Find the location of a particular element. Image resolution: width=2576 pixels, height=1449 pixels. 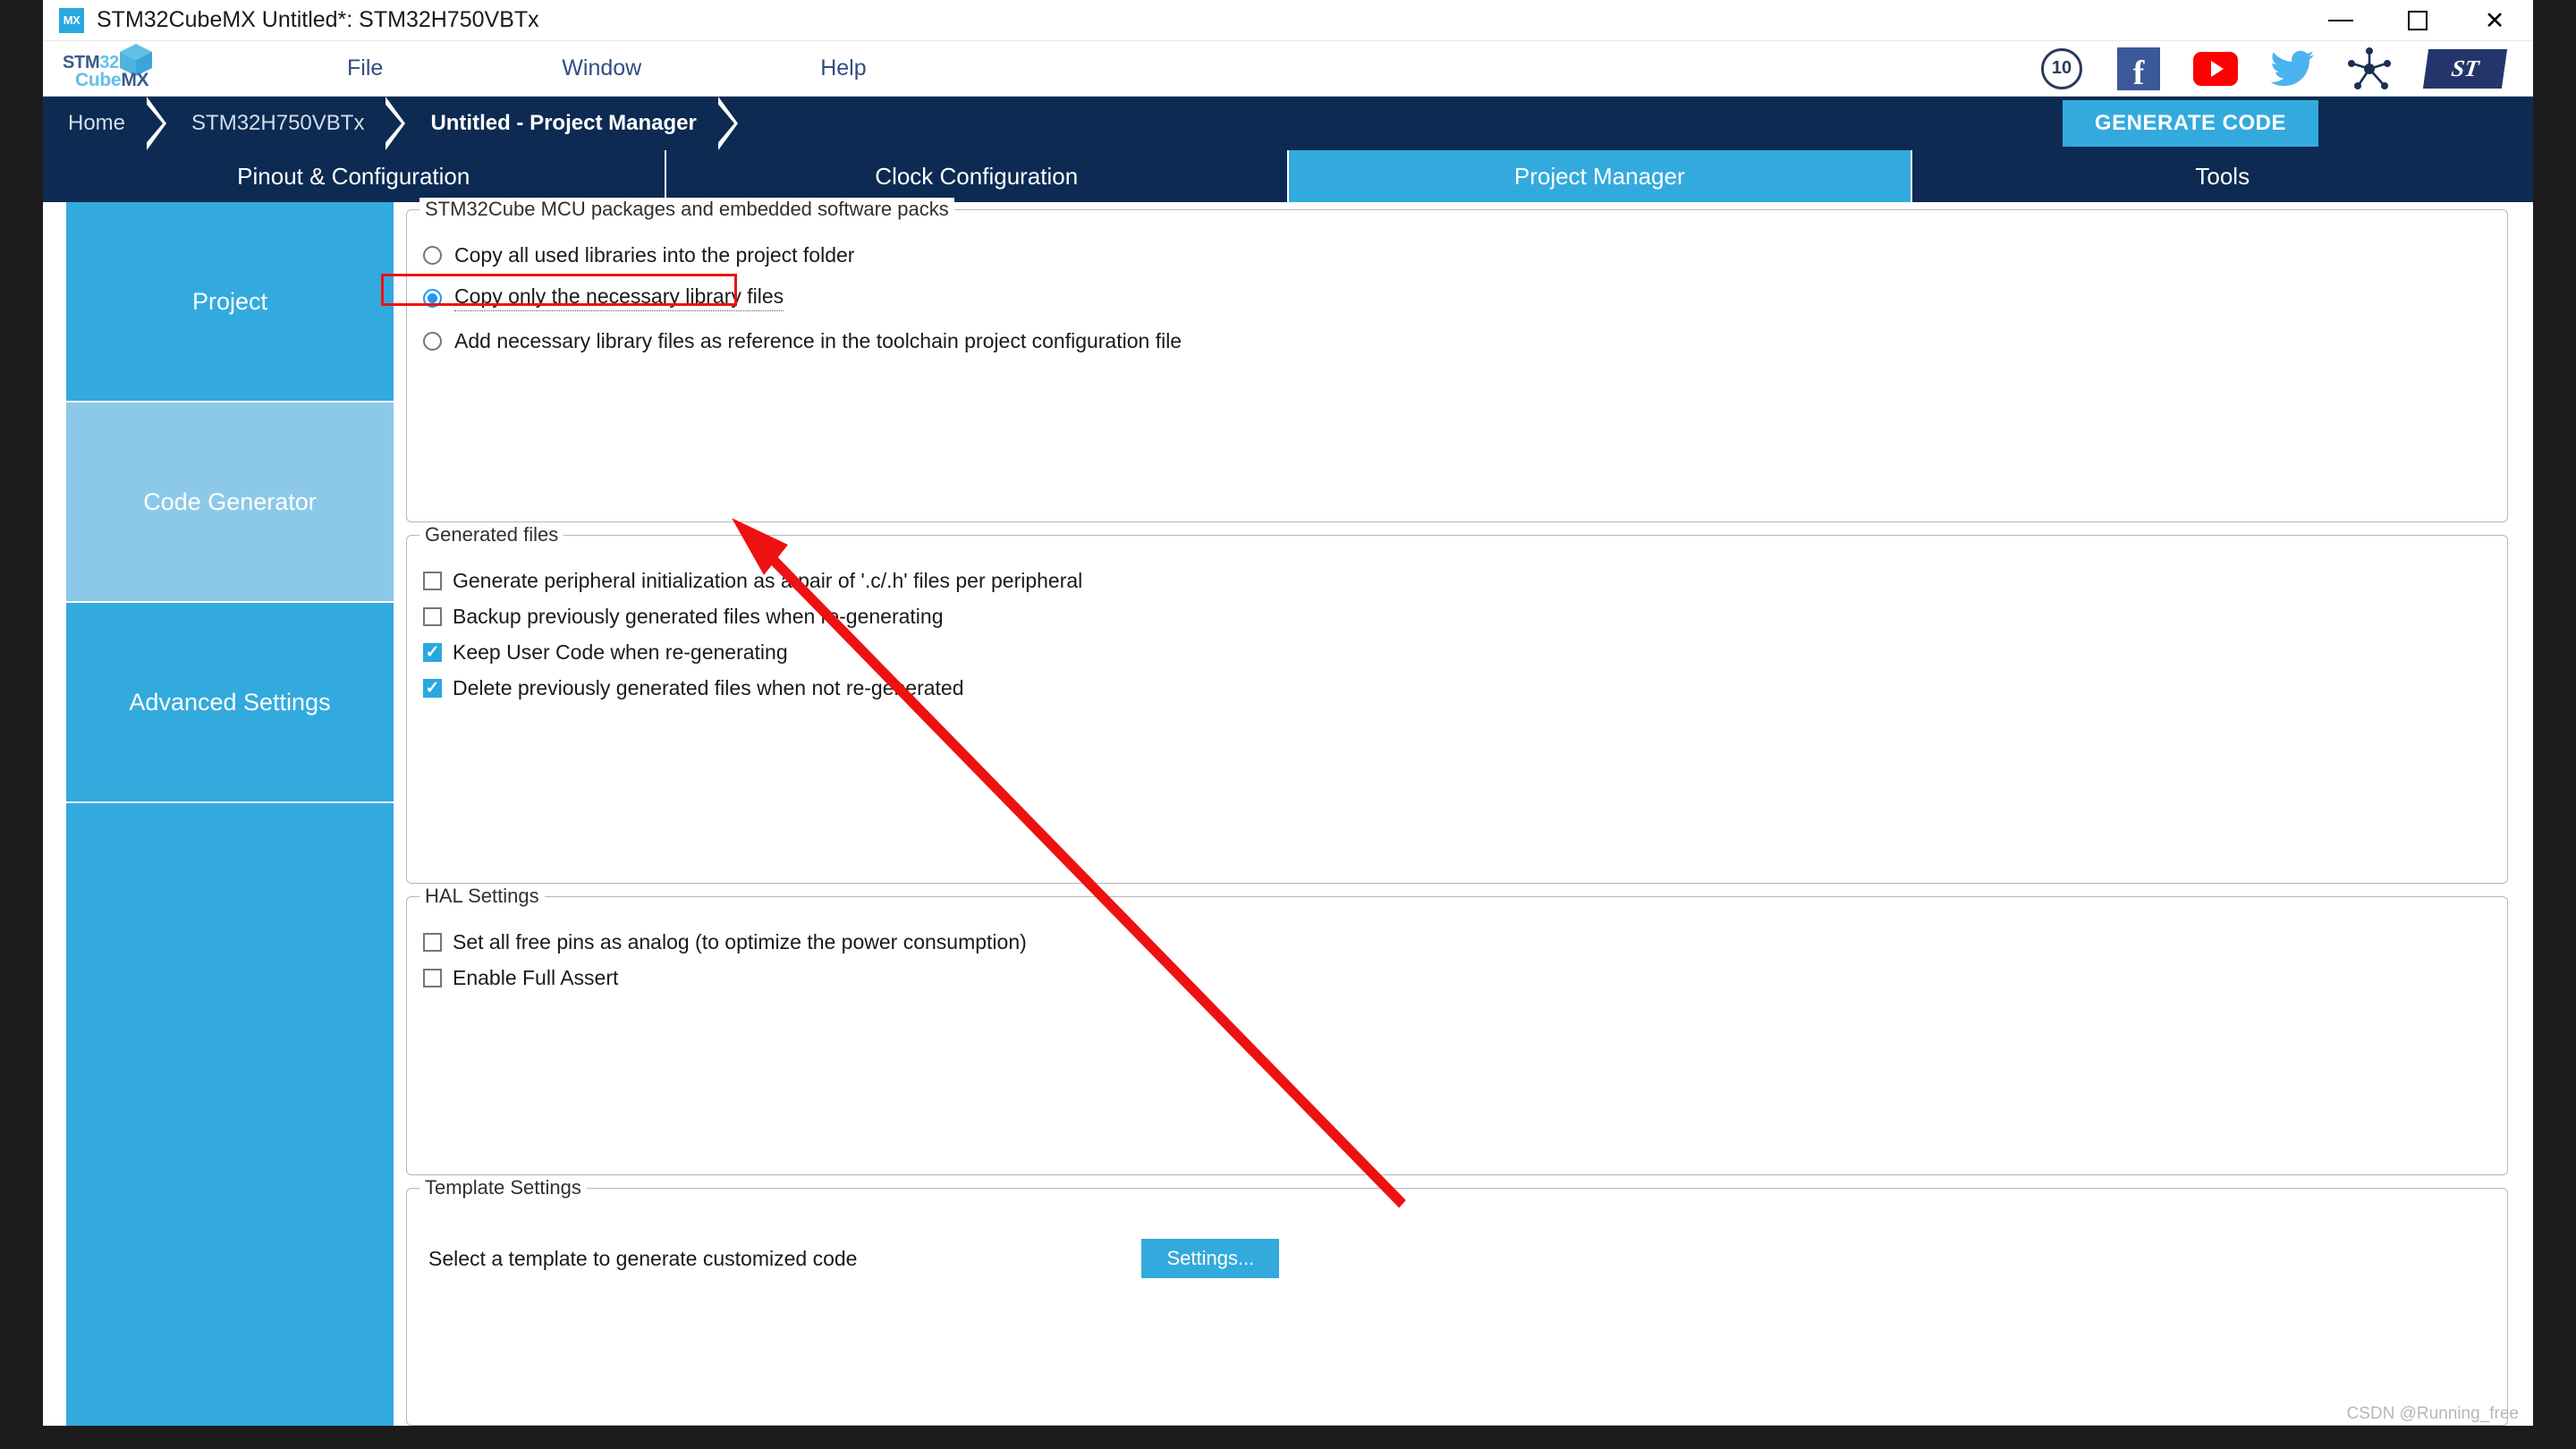

tab-project-manager: Project Manager is located at coordinates (1600, 176).